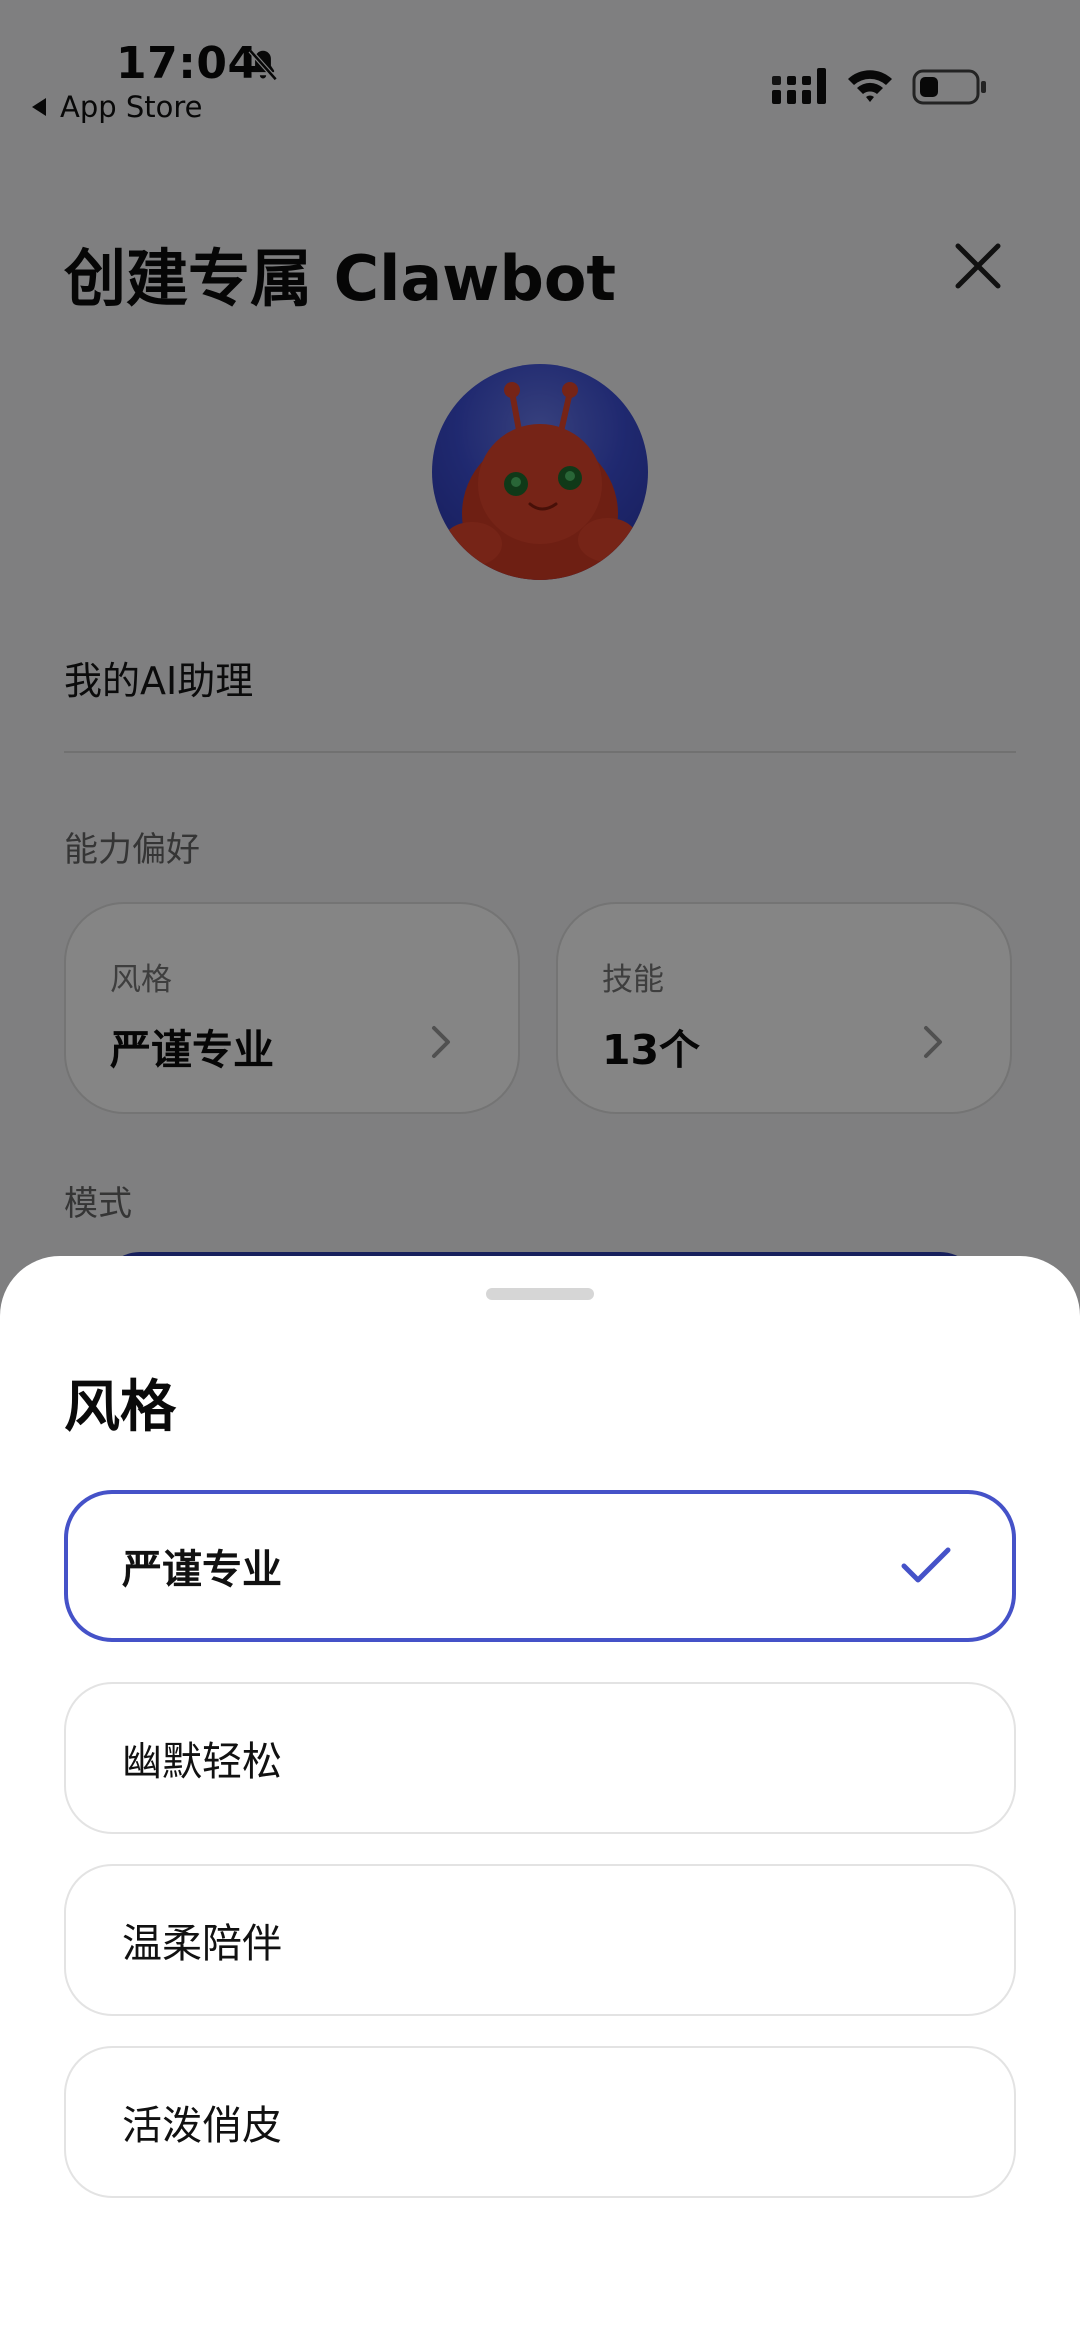 The image size is (1080, 2348). Describe the element at coordinates (202, 1762) in the screenshot. I see `option-label: 幽默轻松` at that location.